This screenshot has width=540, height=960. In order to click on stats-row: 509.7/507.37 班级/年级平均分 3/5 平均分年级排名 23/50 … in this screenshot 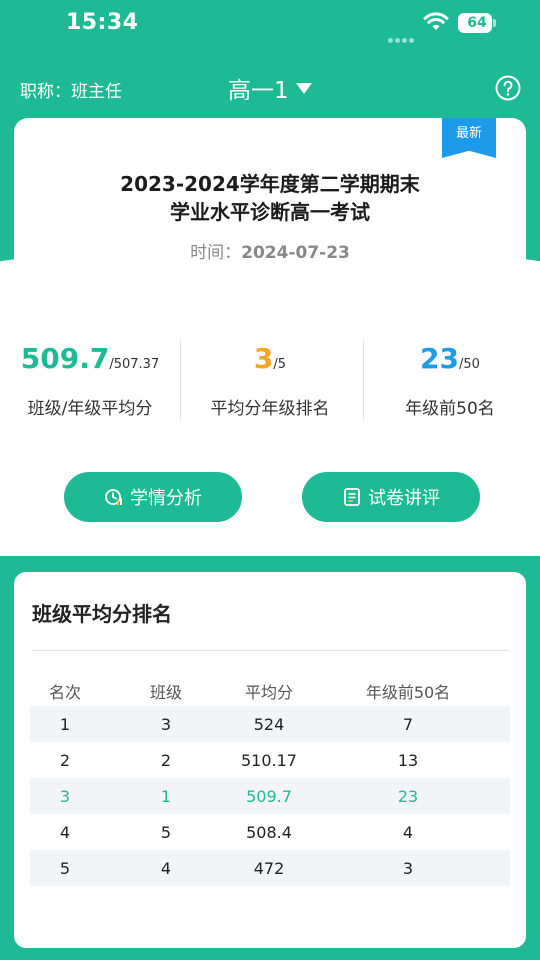, I will do `click(270, 380)`.